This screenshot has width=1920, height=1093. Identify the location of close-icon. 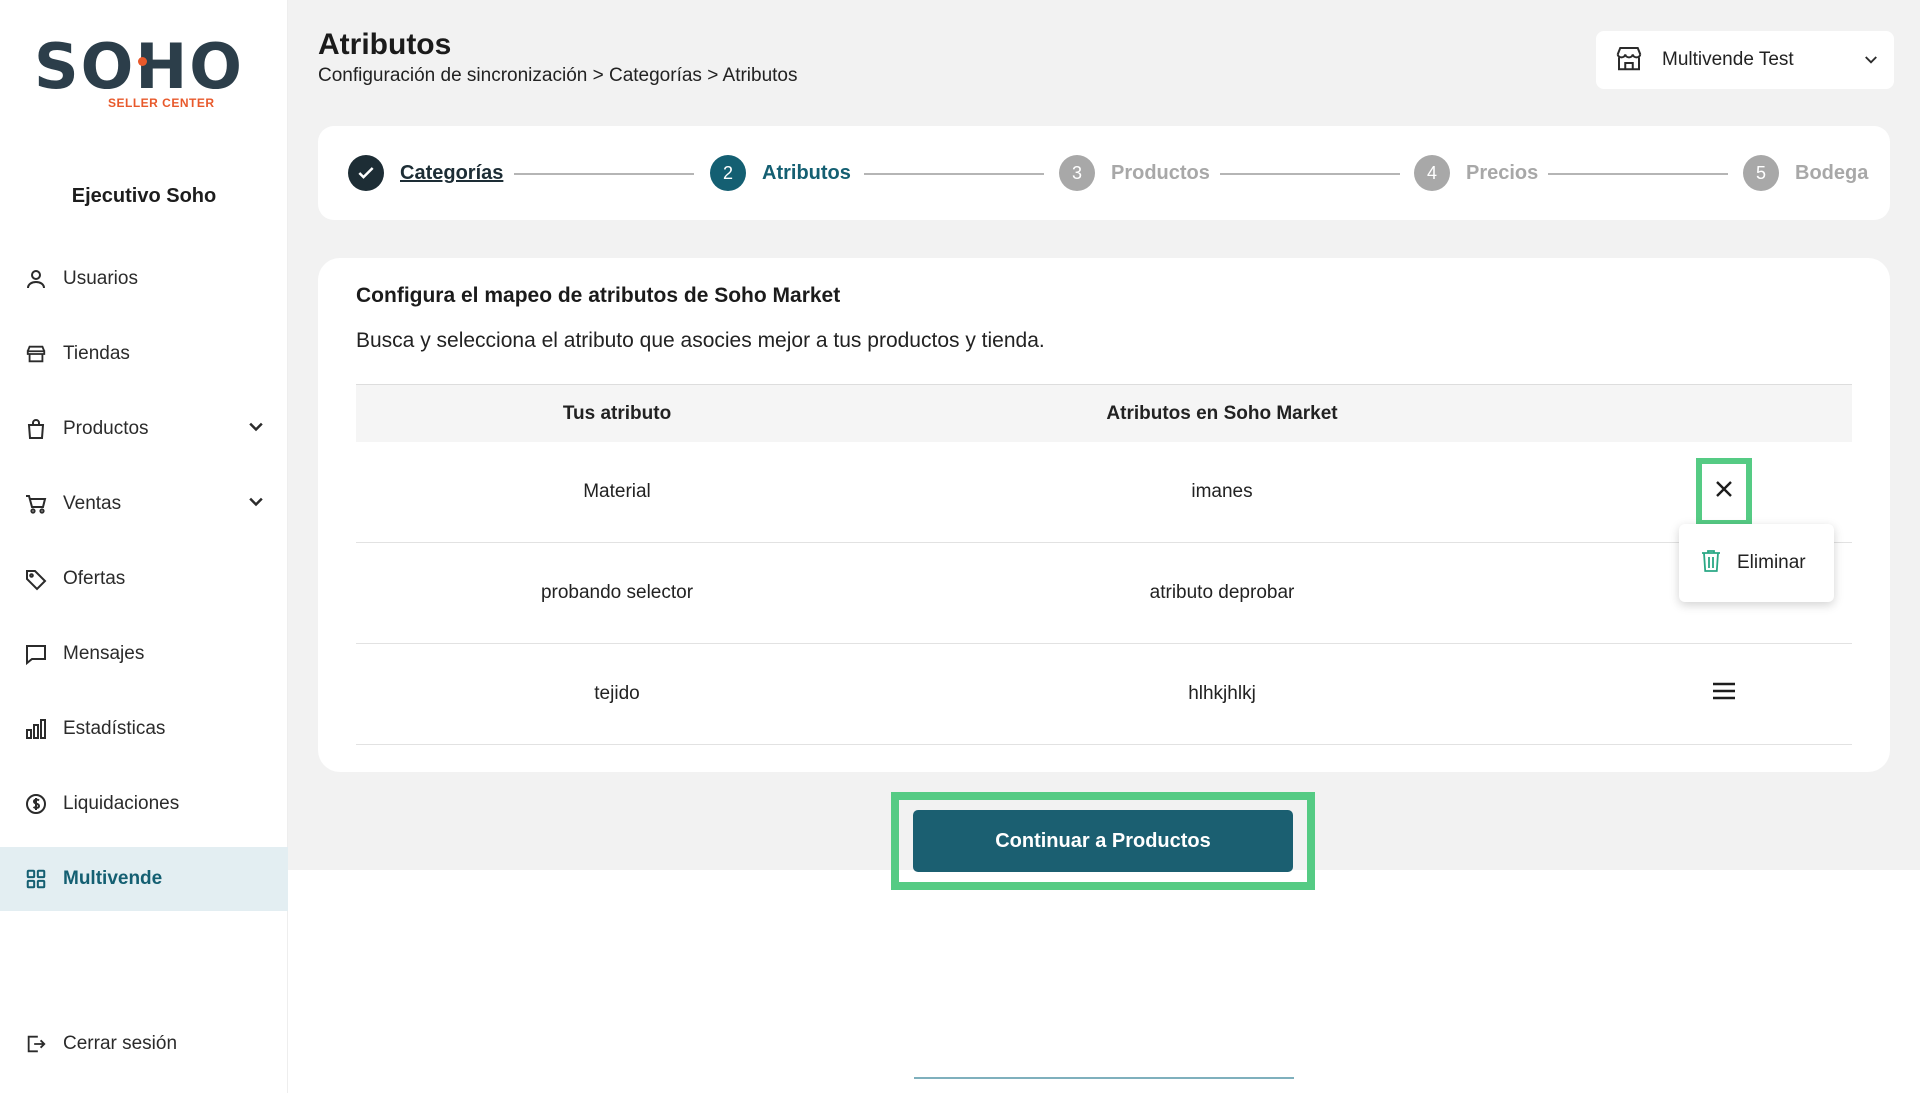
(1724, 492).